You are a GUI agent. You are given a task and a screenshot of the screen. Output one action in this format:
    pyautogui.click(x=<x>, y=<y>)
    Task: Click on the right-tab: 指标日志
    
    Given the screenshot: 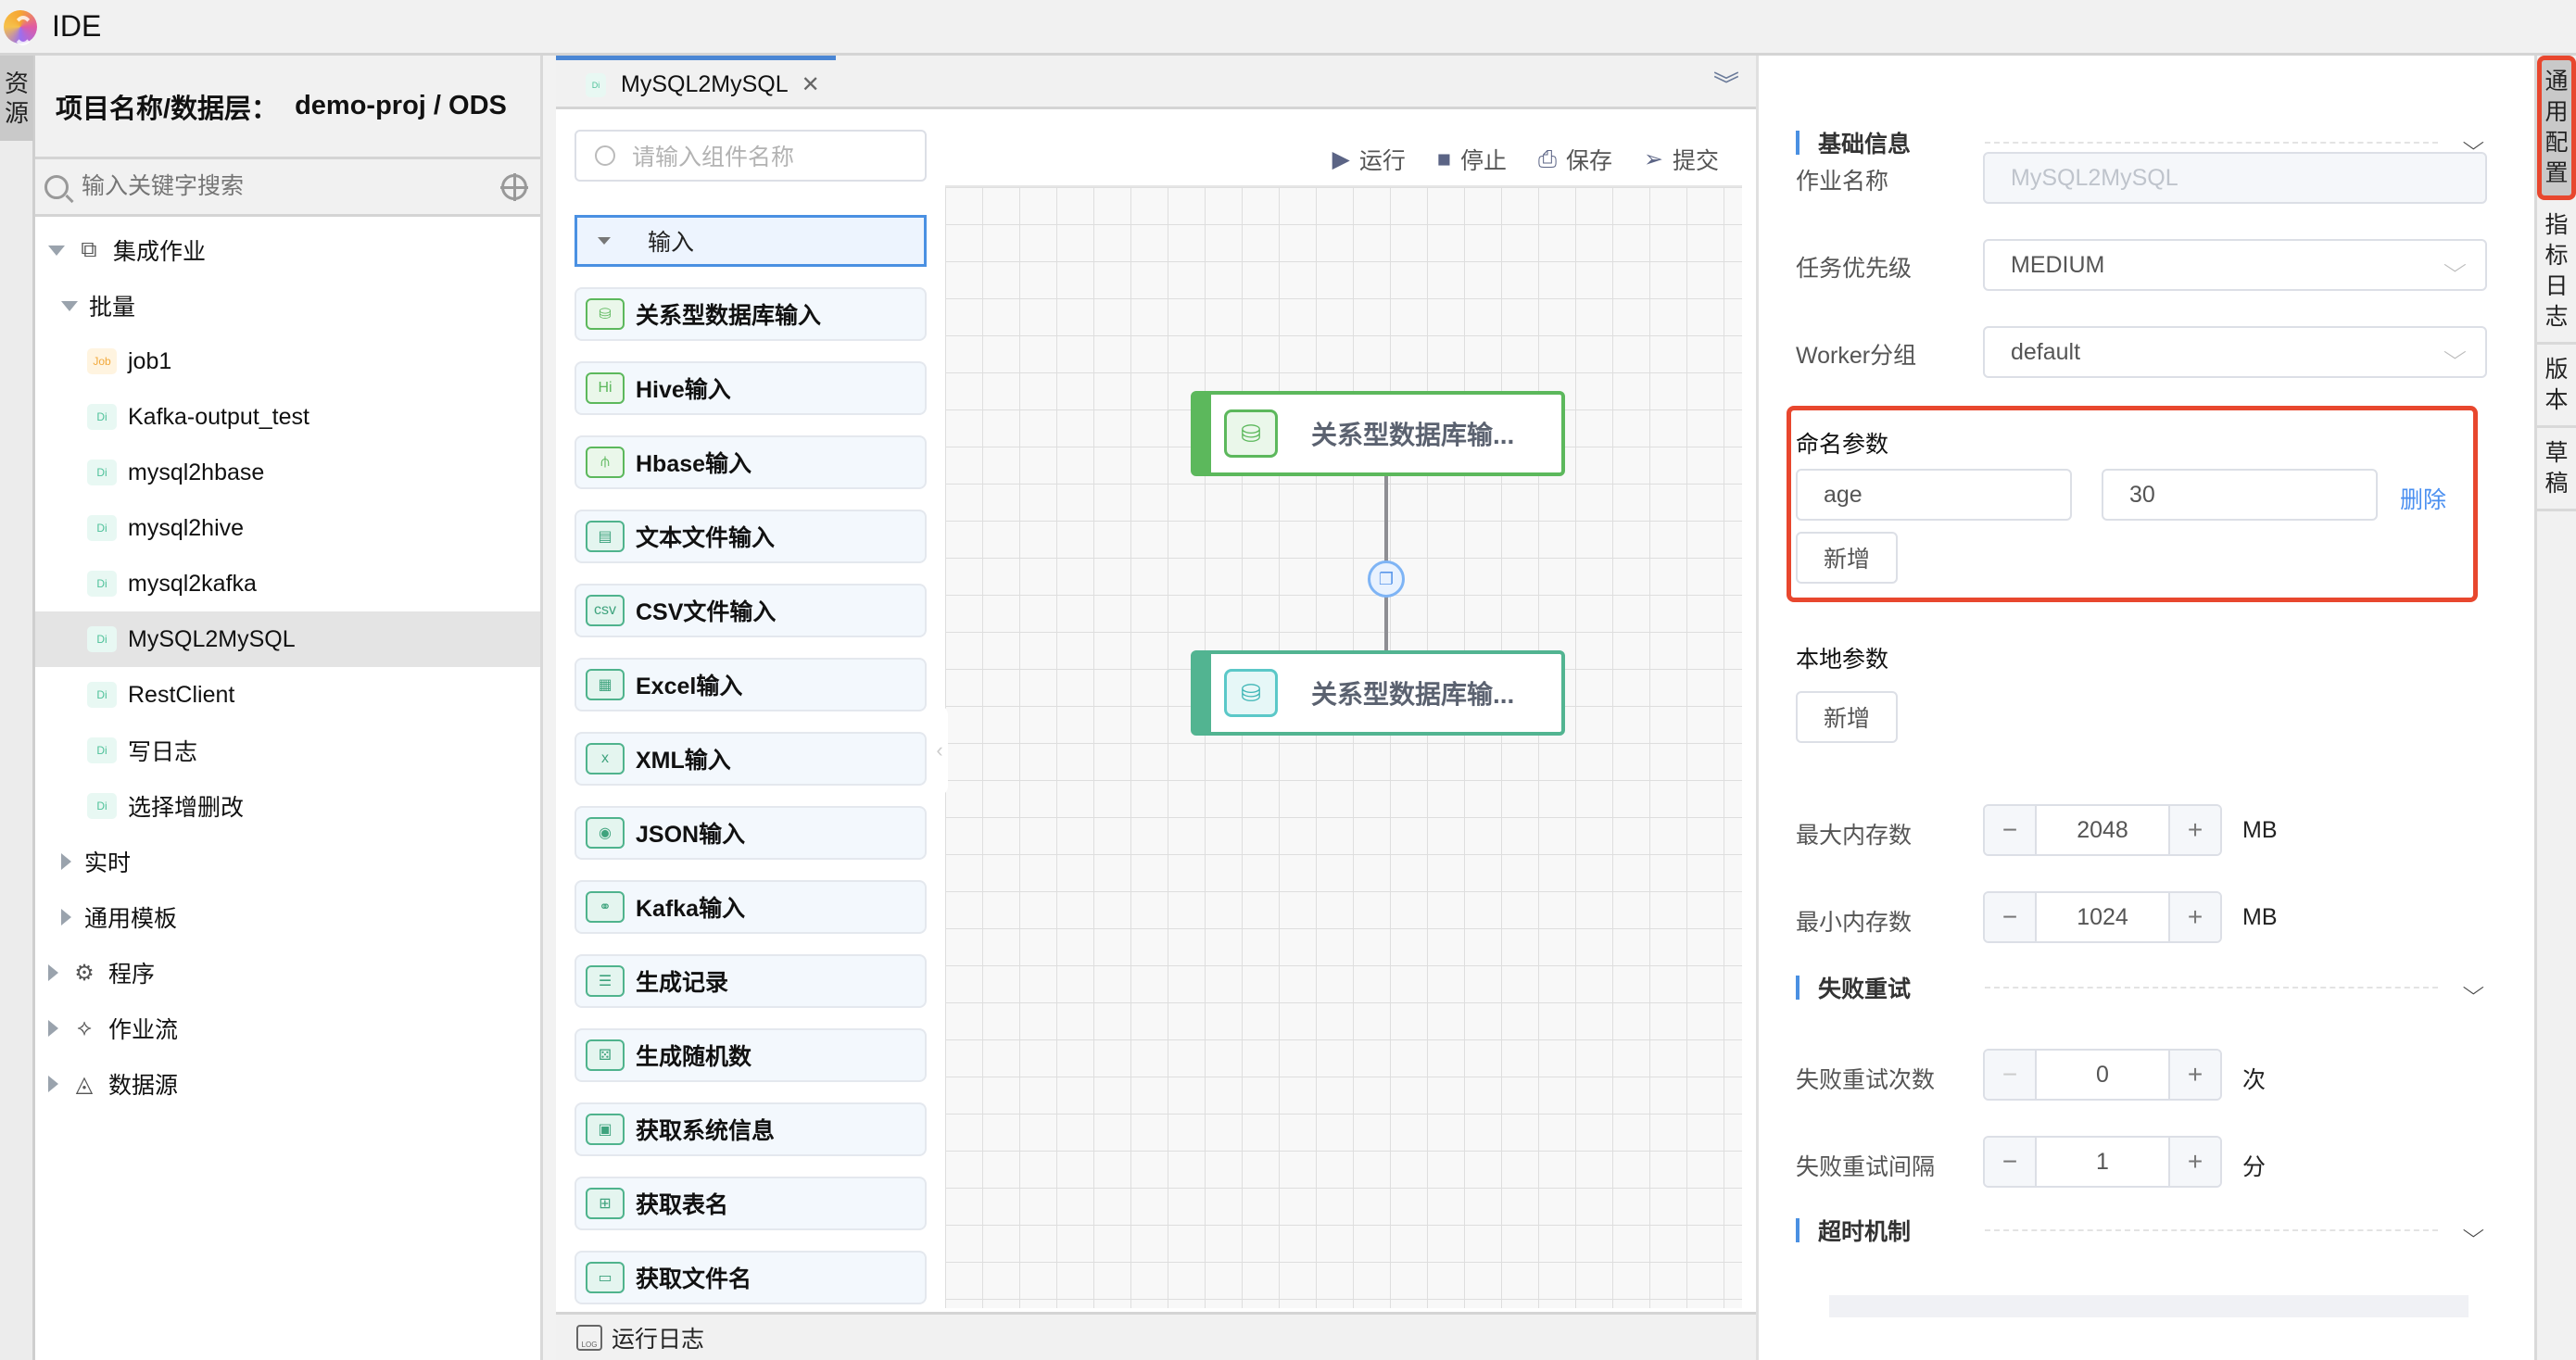 What is the action you would take?
    pyautogui.click(x=2556, y=272)
    